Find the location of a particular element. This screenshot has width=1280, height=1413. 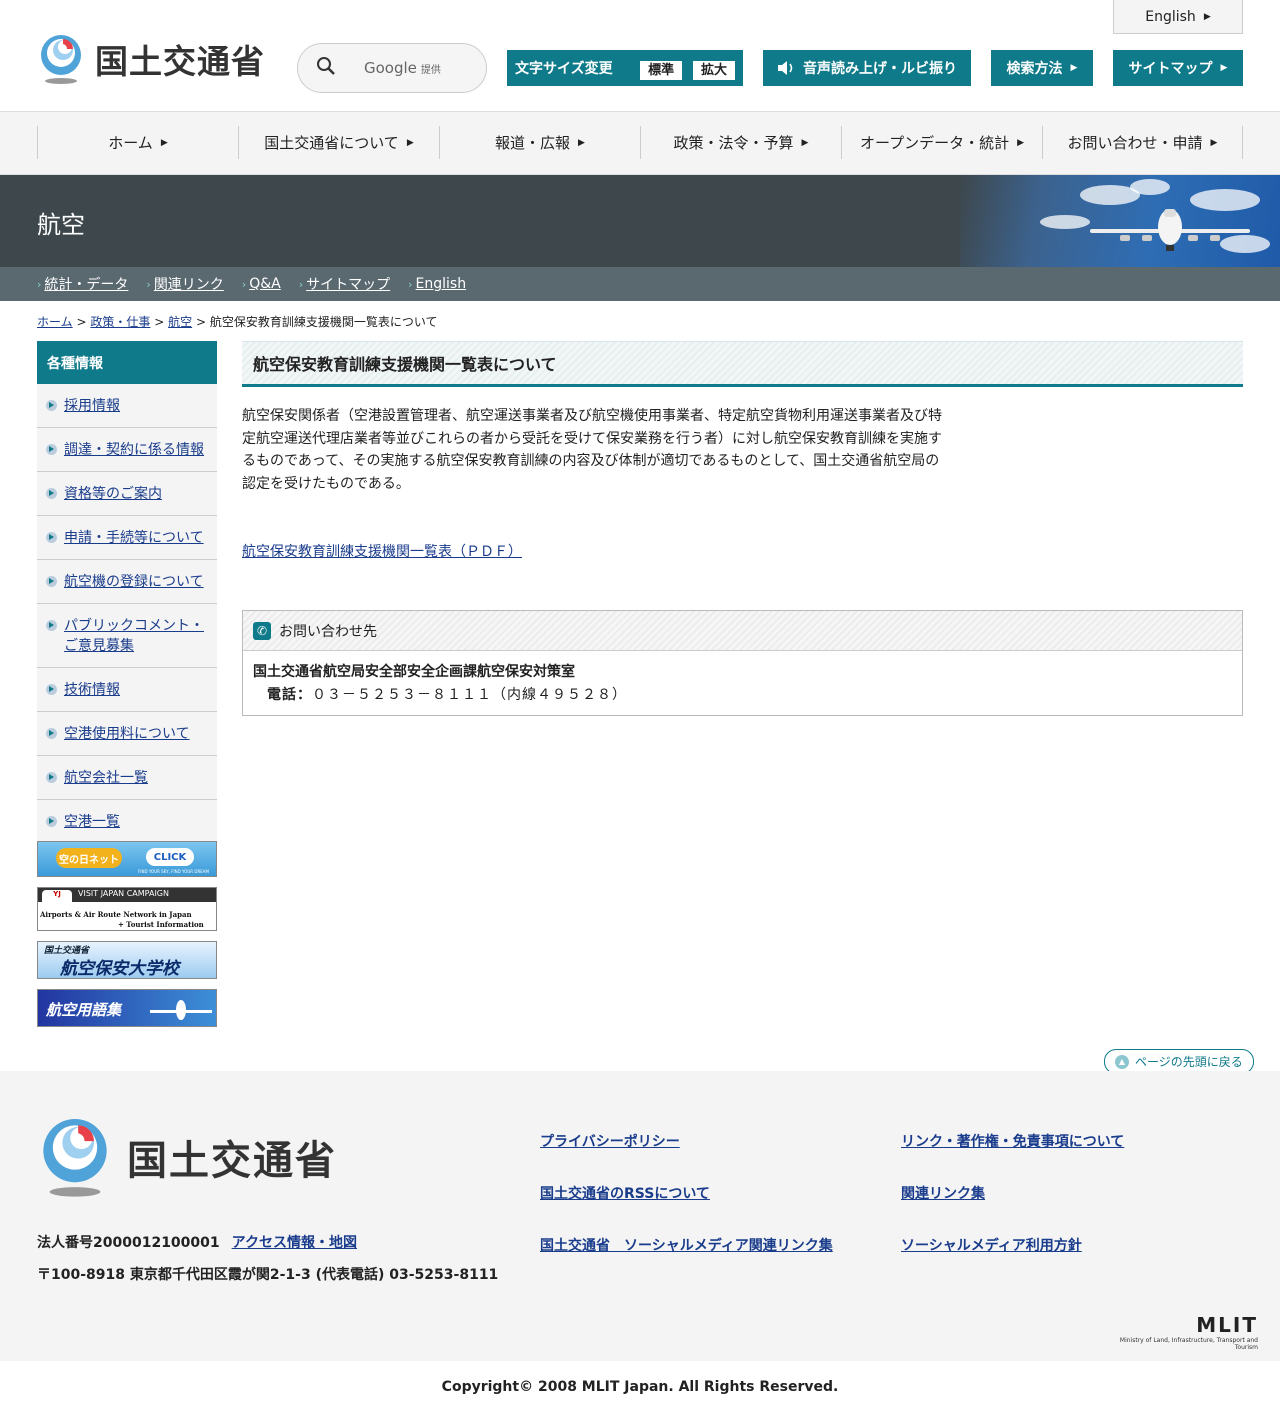

subnav-english: English is located at coordinates (441, 284).